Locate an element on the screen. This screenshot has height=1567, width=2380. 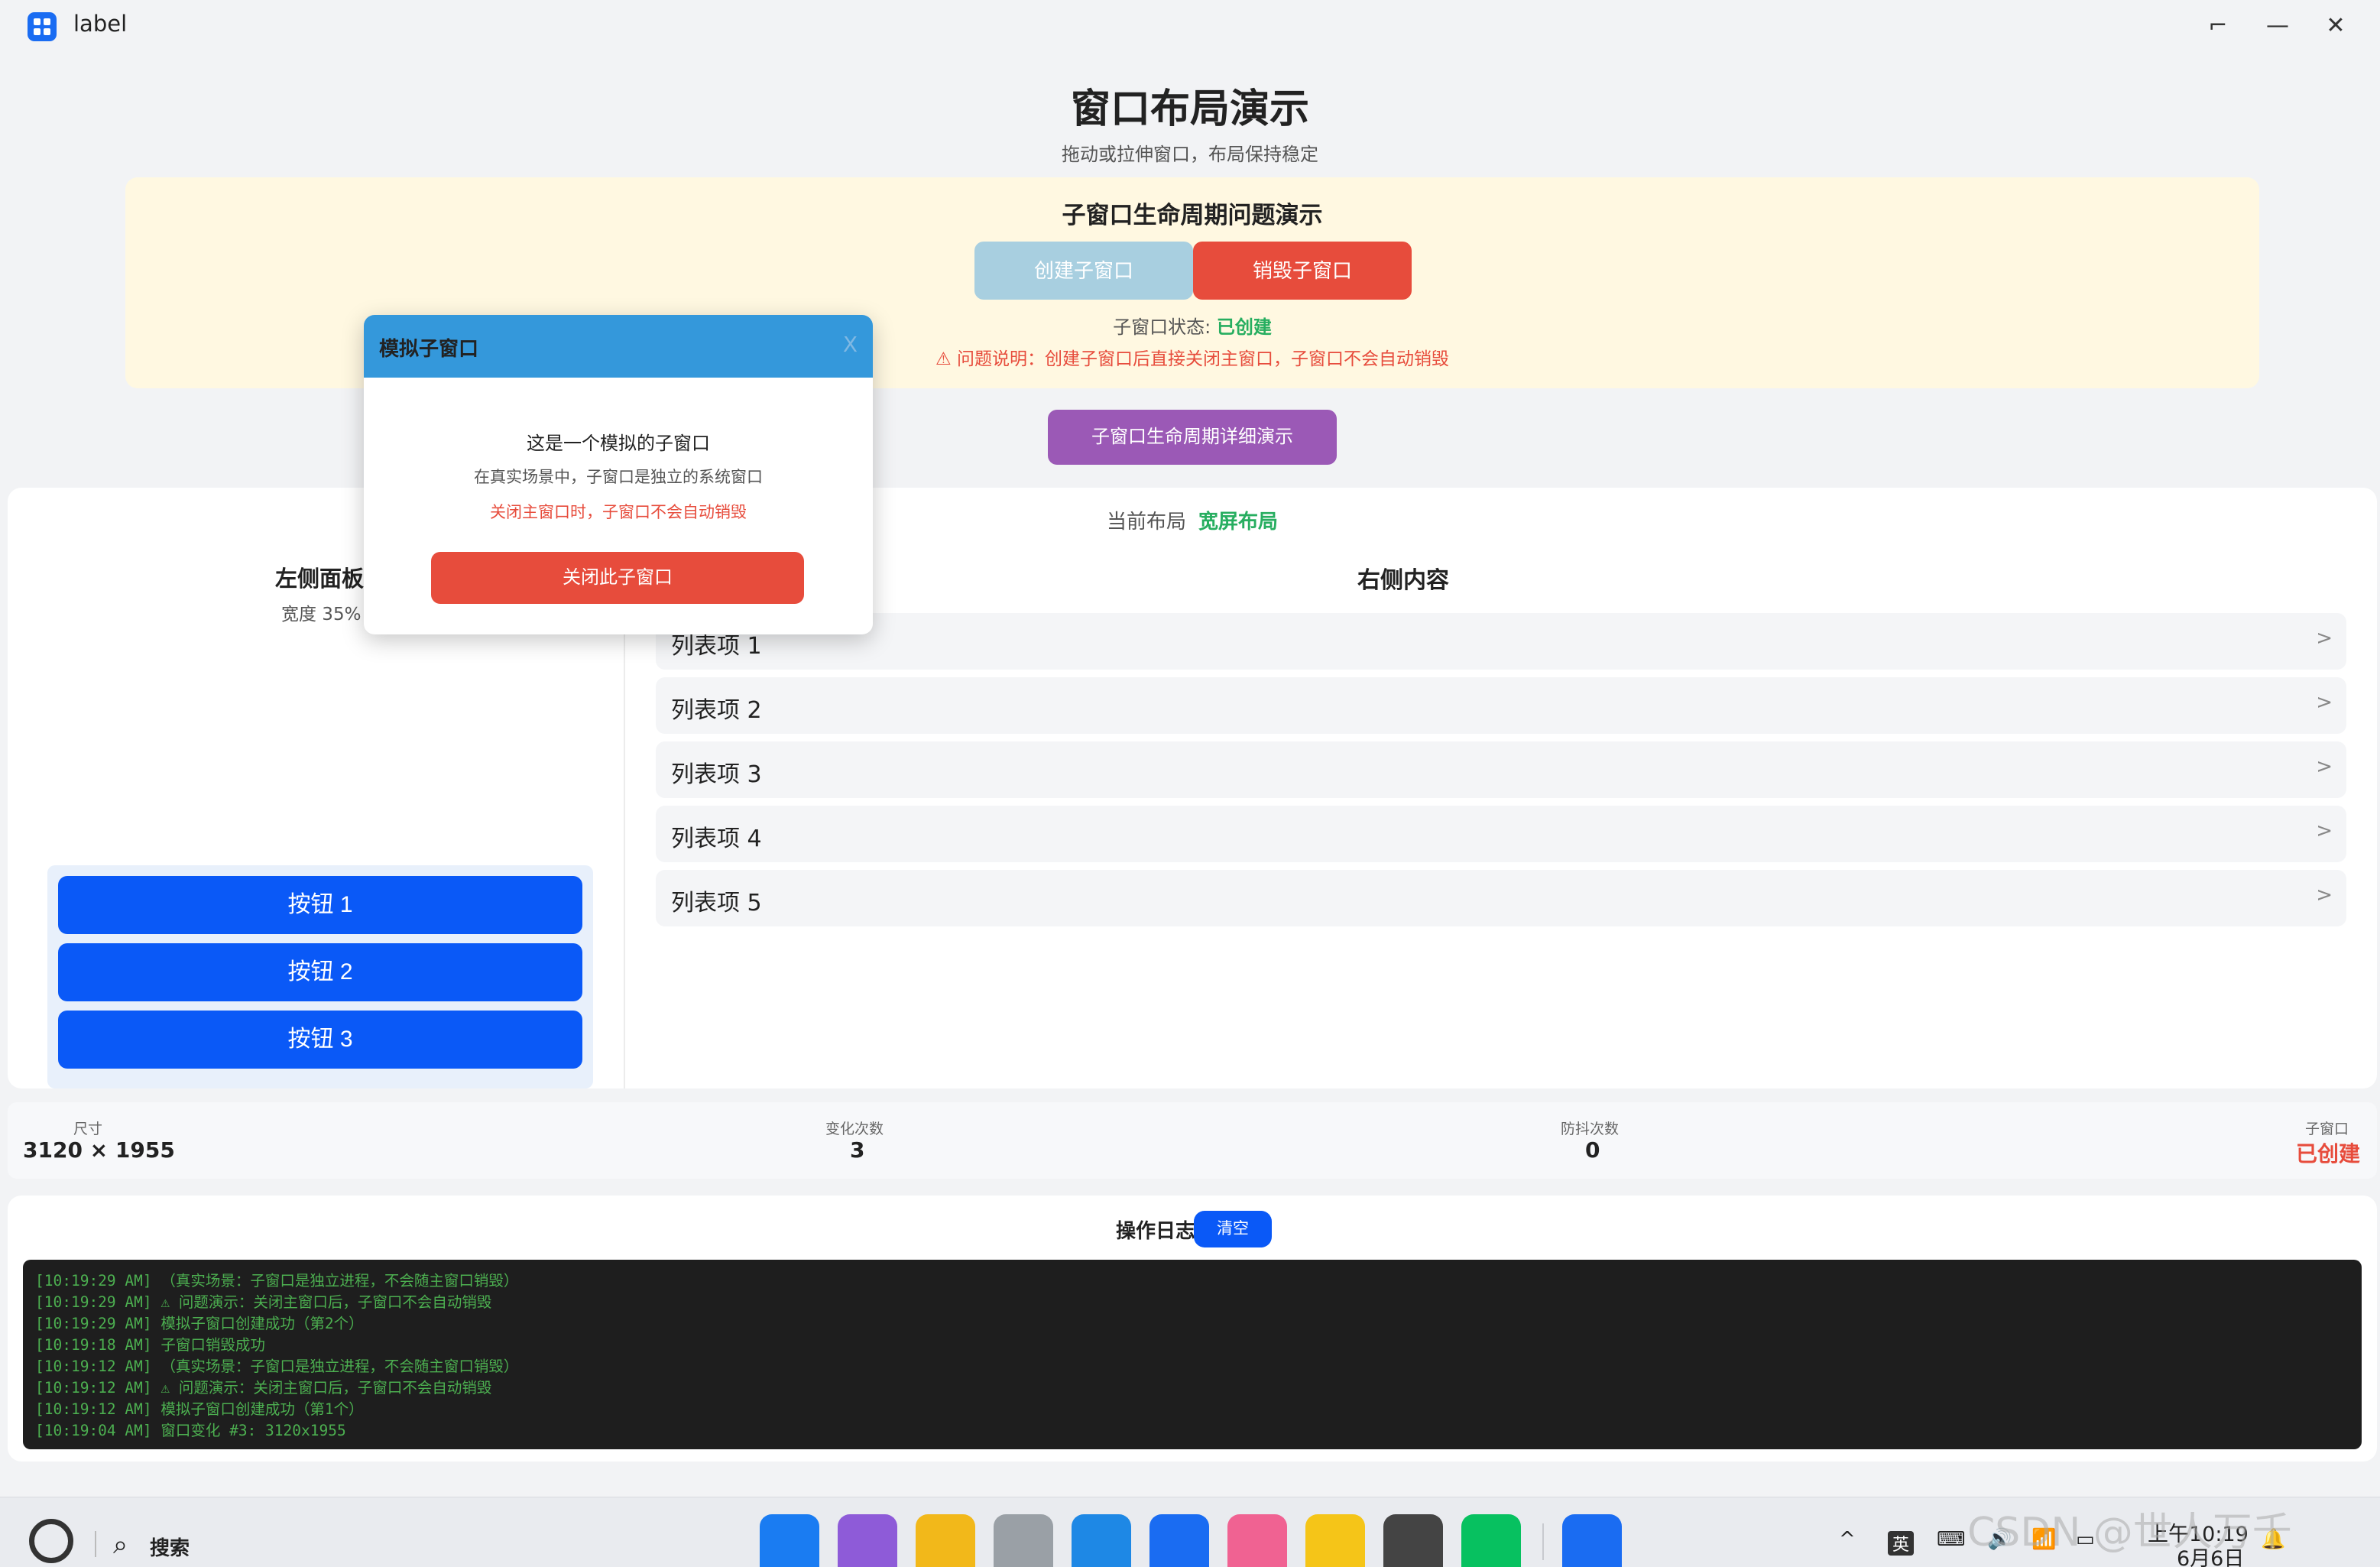
size-label: 尺寸 is located at coordinates (88, 1129).